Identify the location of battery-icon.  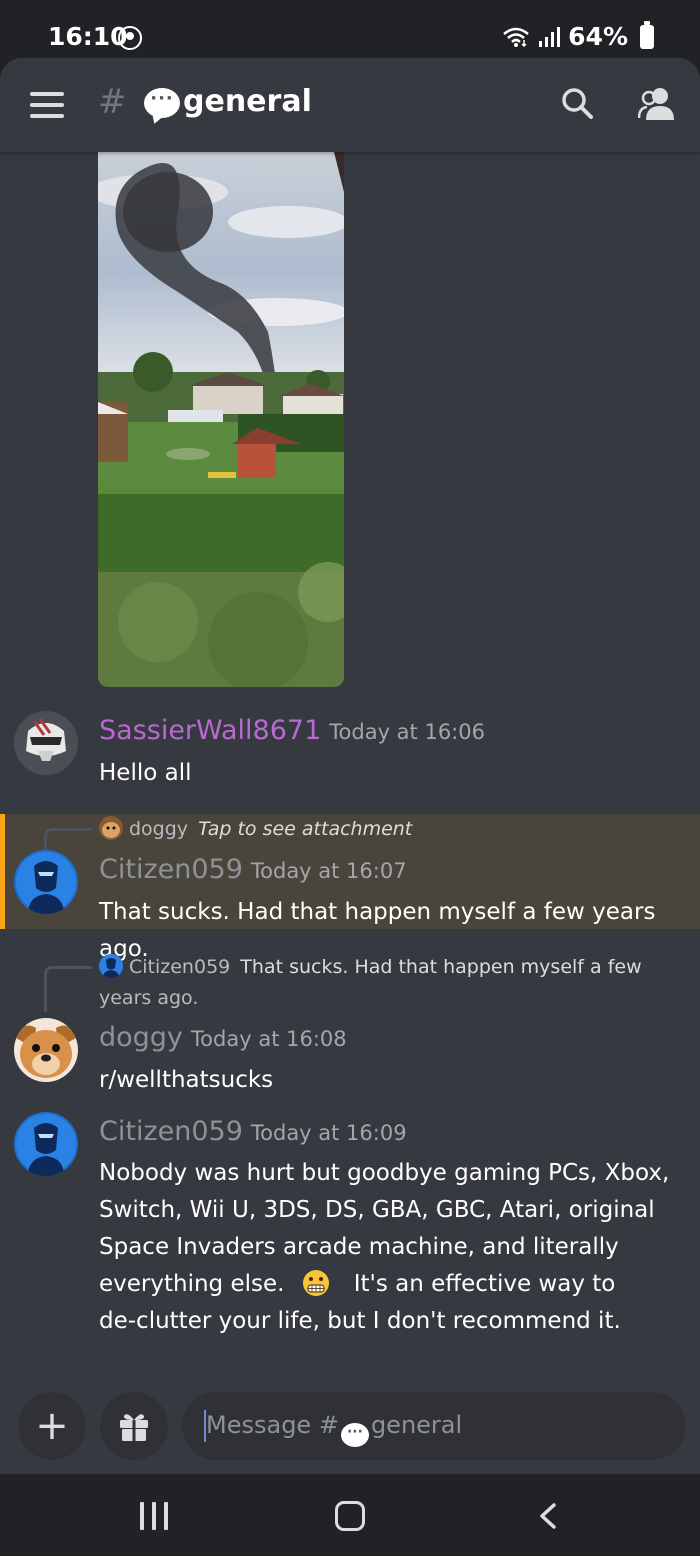
(647, 34).